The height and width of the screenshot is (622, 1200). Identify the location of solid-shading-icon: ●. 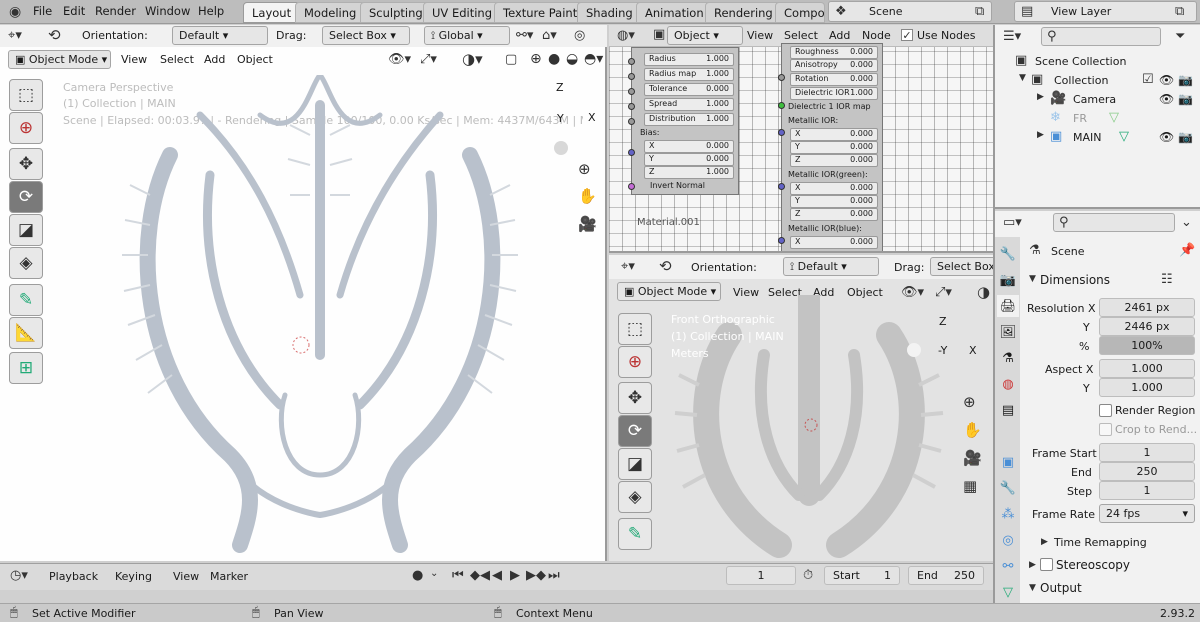
(554, 59).